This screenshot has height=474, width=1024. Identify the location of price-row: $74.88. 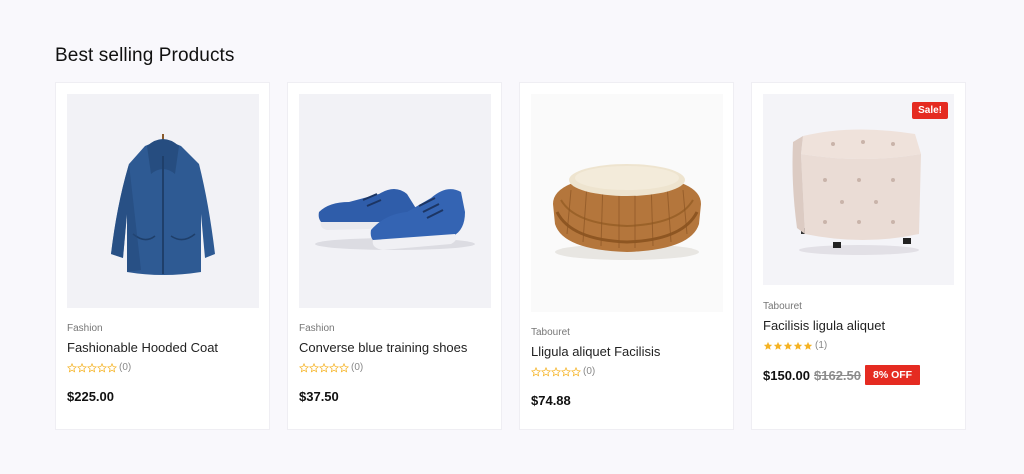
(595, 400).